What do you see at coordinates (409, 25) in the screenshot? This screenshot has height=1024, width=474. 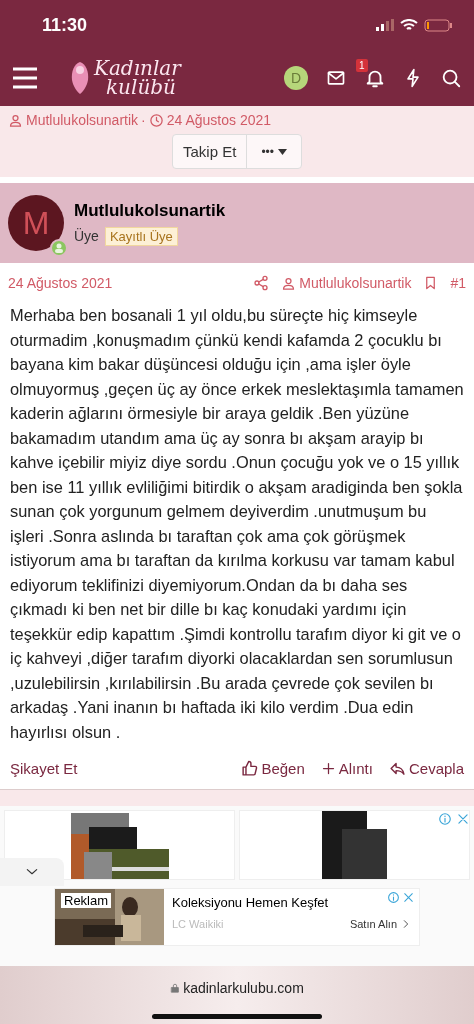 I see `wifi-icon` at bounding box center [409, 25].